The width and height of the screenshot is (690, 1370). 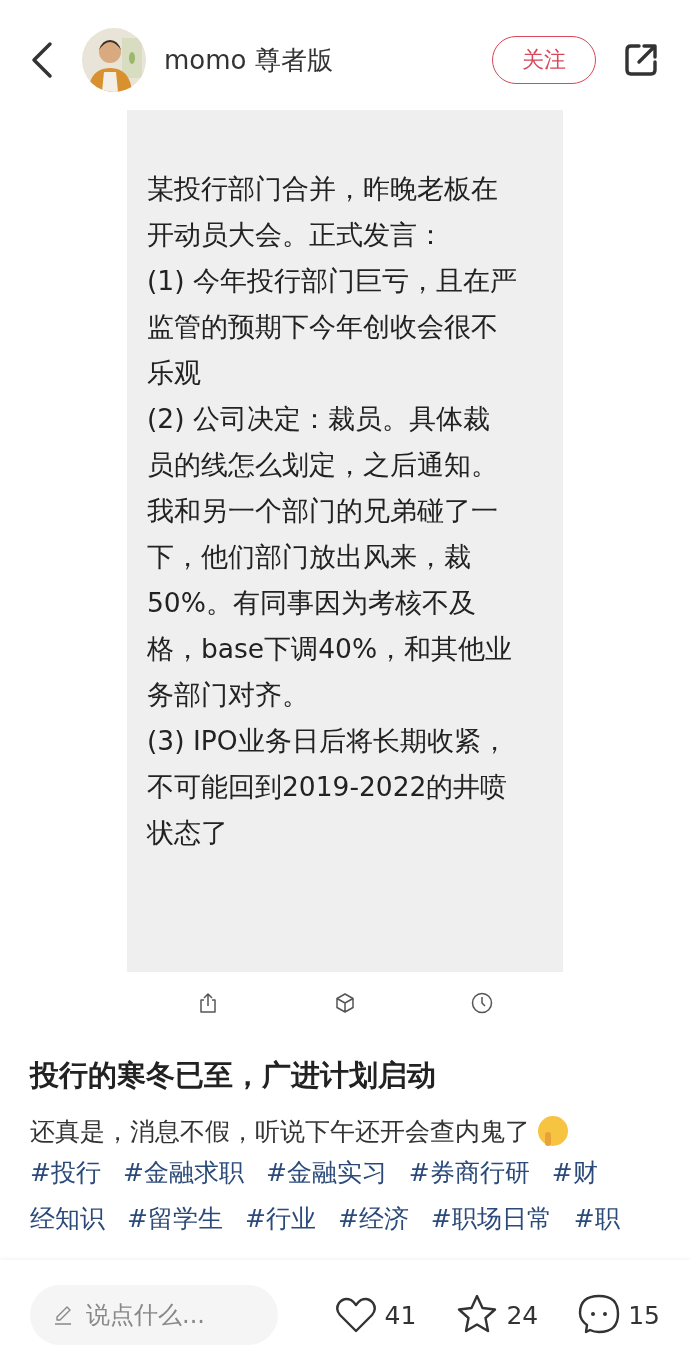 I want to click on hashtag-link: #财, so click(x=574, y=1173).